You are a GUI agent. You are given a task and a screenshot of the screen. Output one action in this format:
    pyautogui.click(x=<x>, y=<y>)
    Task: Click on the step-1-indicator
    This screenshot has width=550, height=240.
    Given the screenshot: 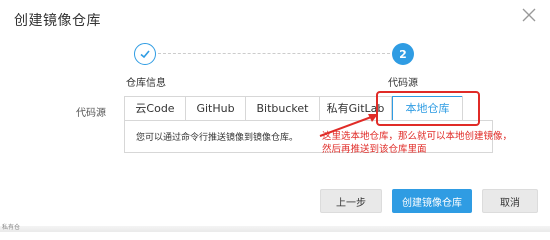 What is the action you would take?
    pyautogui.click(x=145, y=54)
    